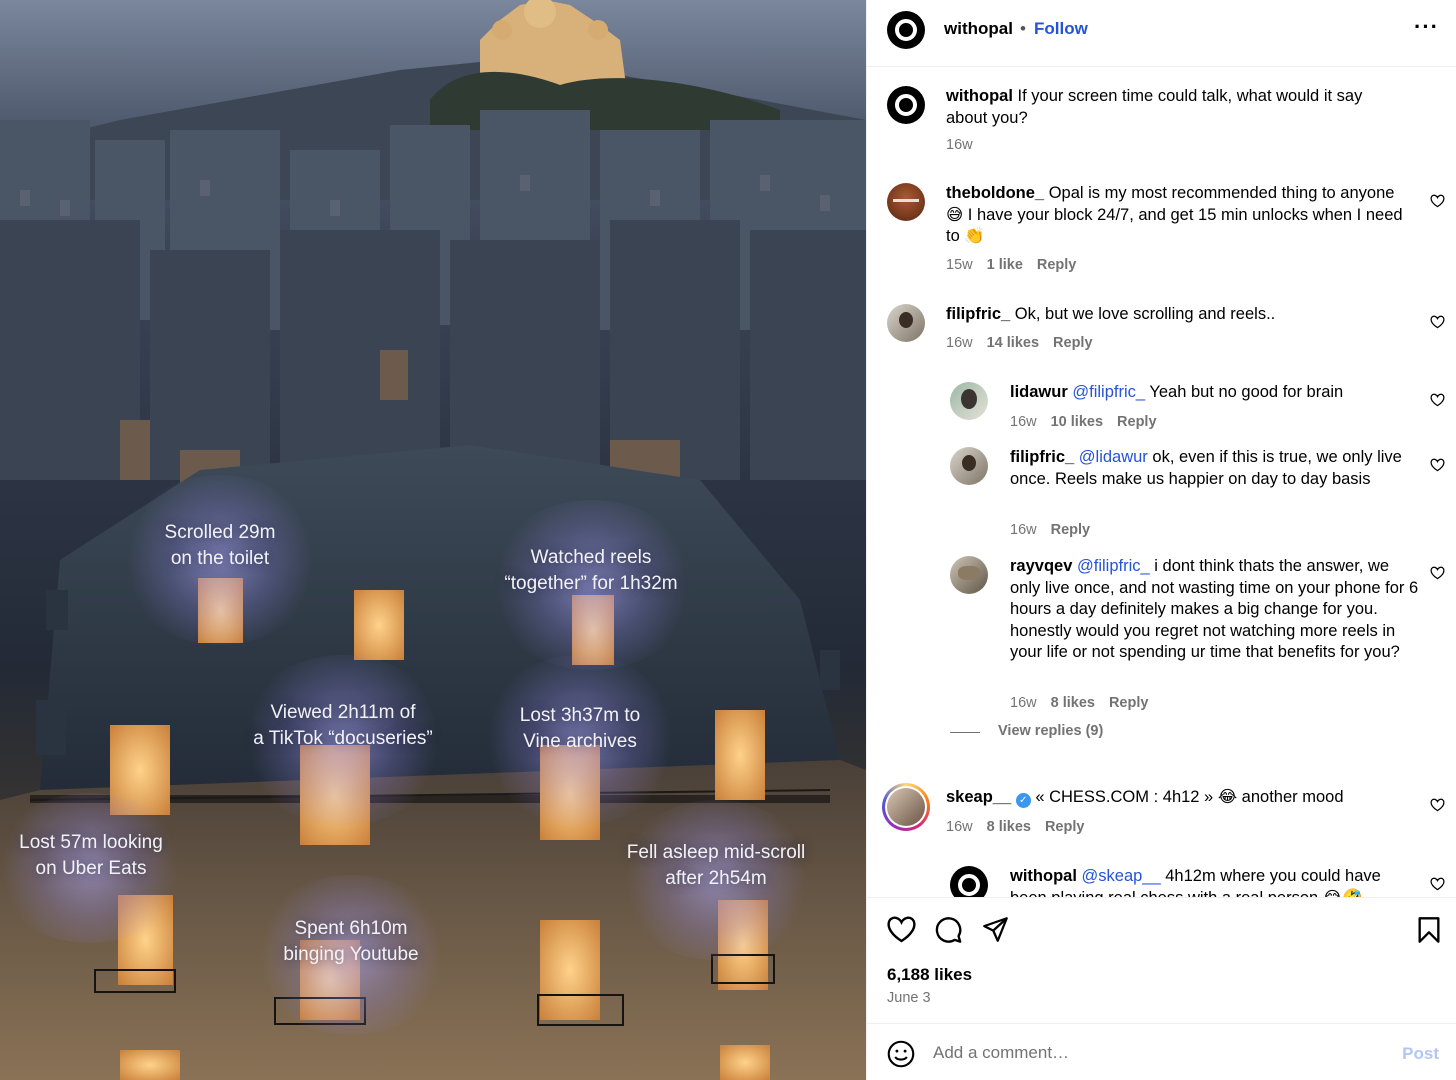 The height and width of the screenshot is (1080, 1456). I want to click on caption-time: 16w, so click(959, 145).